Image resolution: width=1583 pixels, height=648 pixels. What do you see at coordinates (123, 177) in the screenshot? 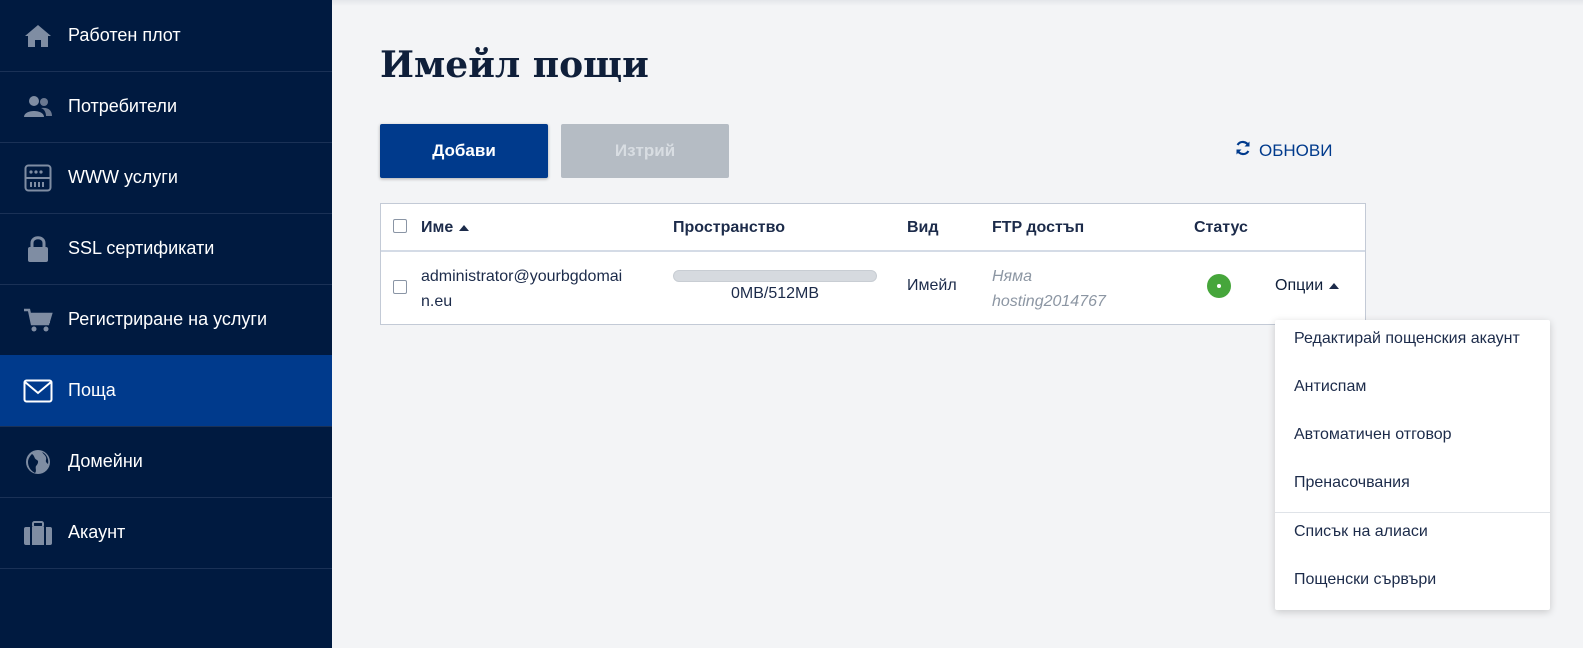
I see `sidebar-item-label: WWW услуги` at bounding box center [123, 177].